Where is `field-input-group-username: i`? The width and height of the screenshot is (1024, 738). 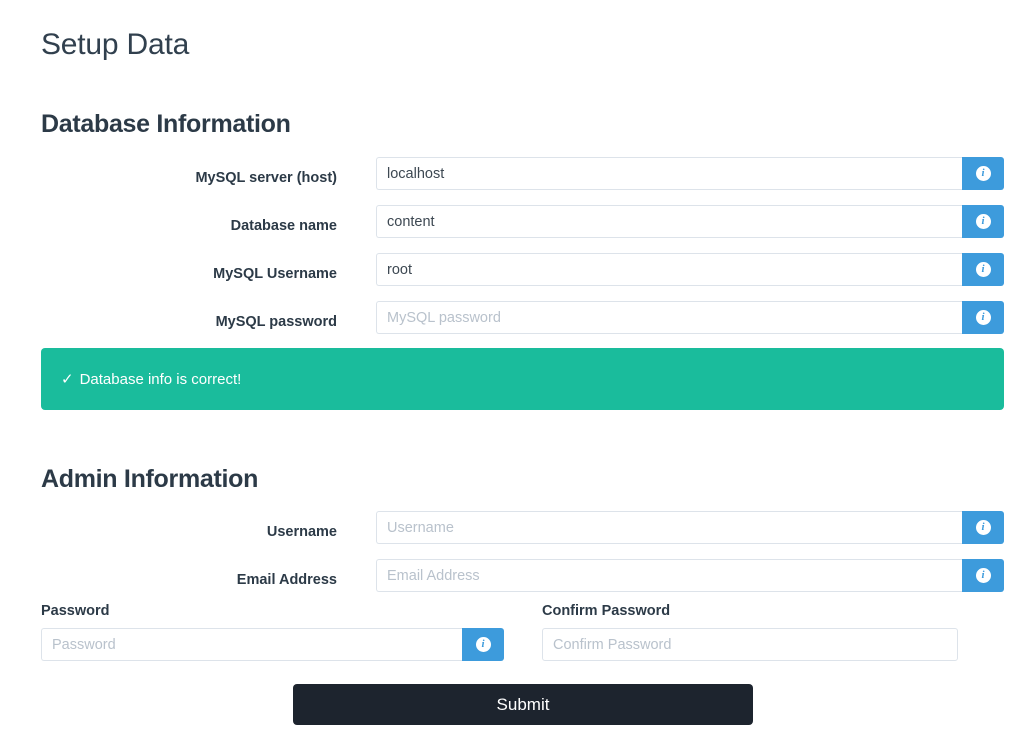
field-input-group-username: i is located at coordinates (690, 527).